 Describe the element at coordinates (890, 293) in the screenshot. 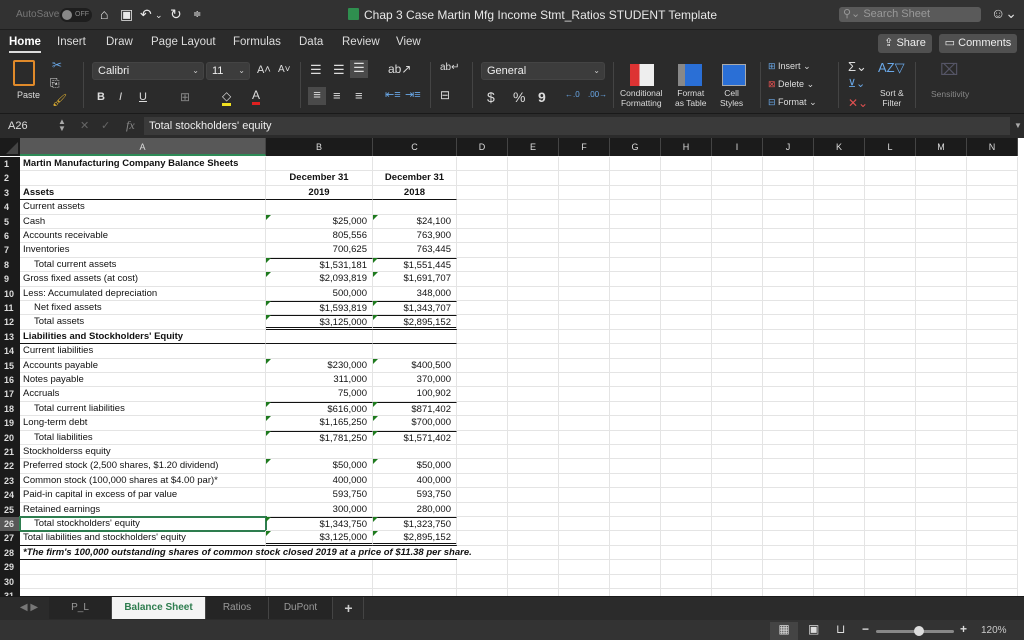

I see `cell-l10` at that location.